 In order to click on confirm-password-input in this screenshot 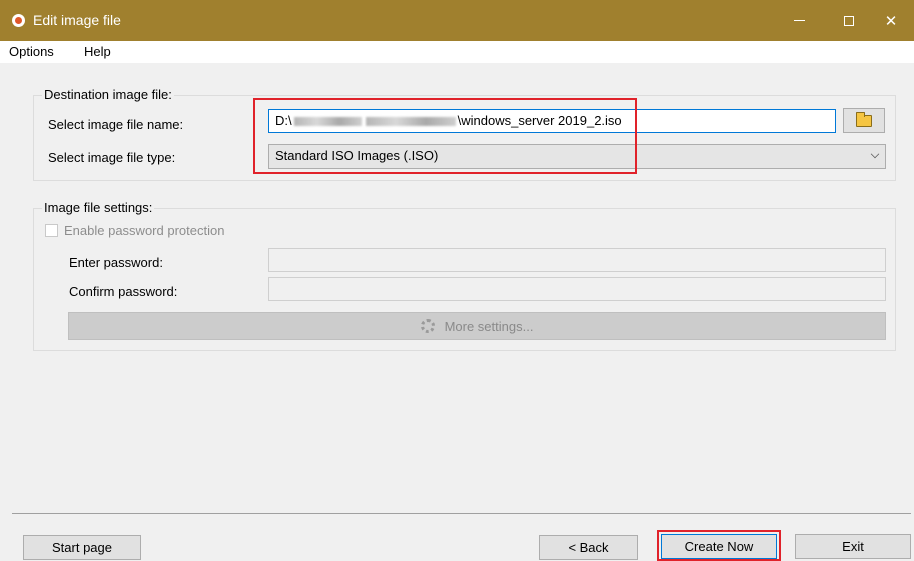, I will do `click(577, 289)`.